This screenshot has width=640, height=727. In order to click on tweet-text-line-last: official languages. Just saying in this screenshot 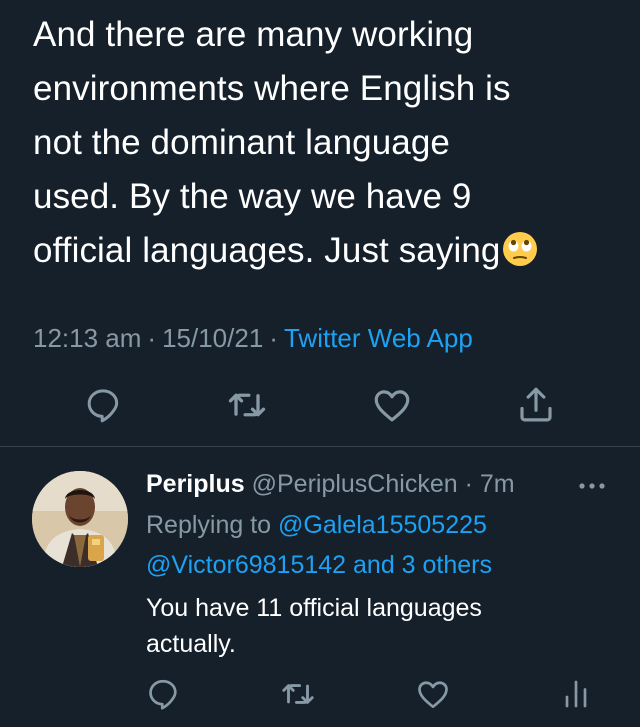, I will do `click(328, 251)`.